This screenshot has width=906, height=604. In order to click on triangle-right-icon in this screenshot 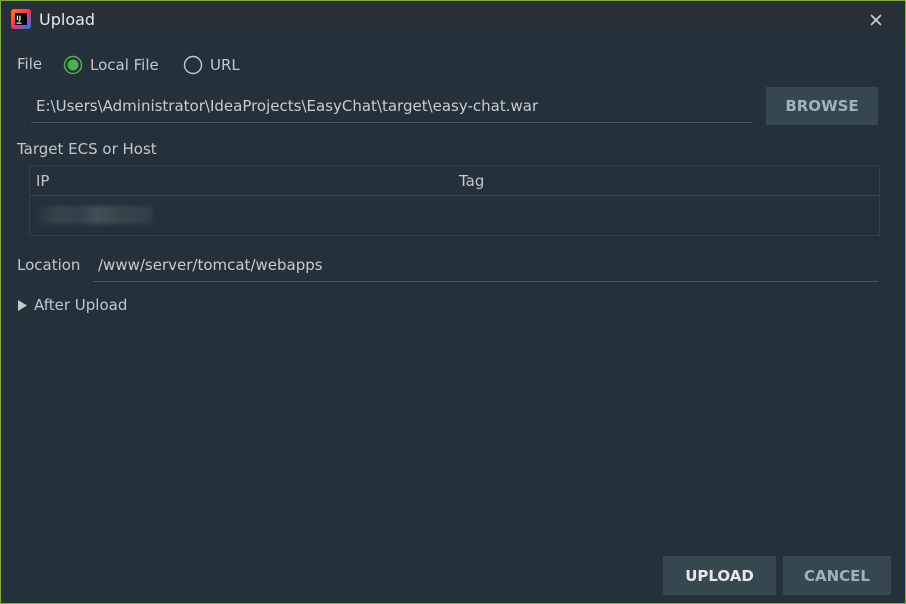, I will do `click(22, 305)`.